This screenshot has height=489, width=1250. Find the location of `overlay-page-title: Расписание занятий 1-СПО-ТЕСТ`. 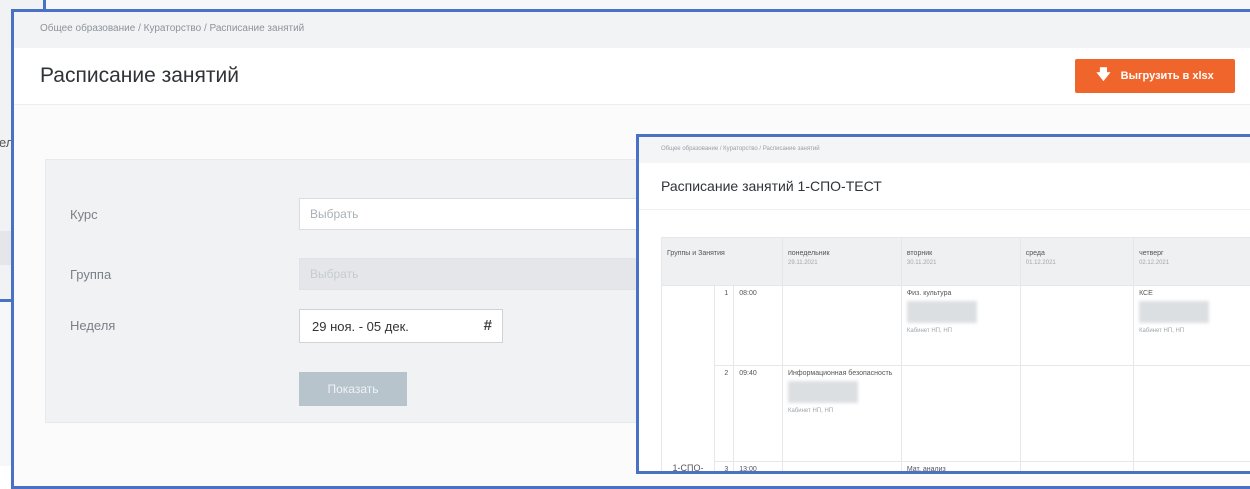

overlay-page-title: Расписание занятий 1-СПО-ТЕСТ is located at coordinates (771, 186).